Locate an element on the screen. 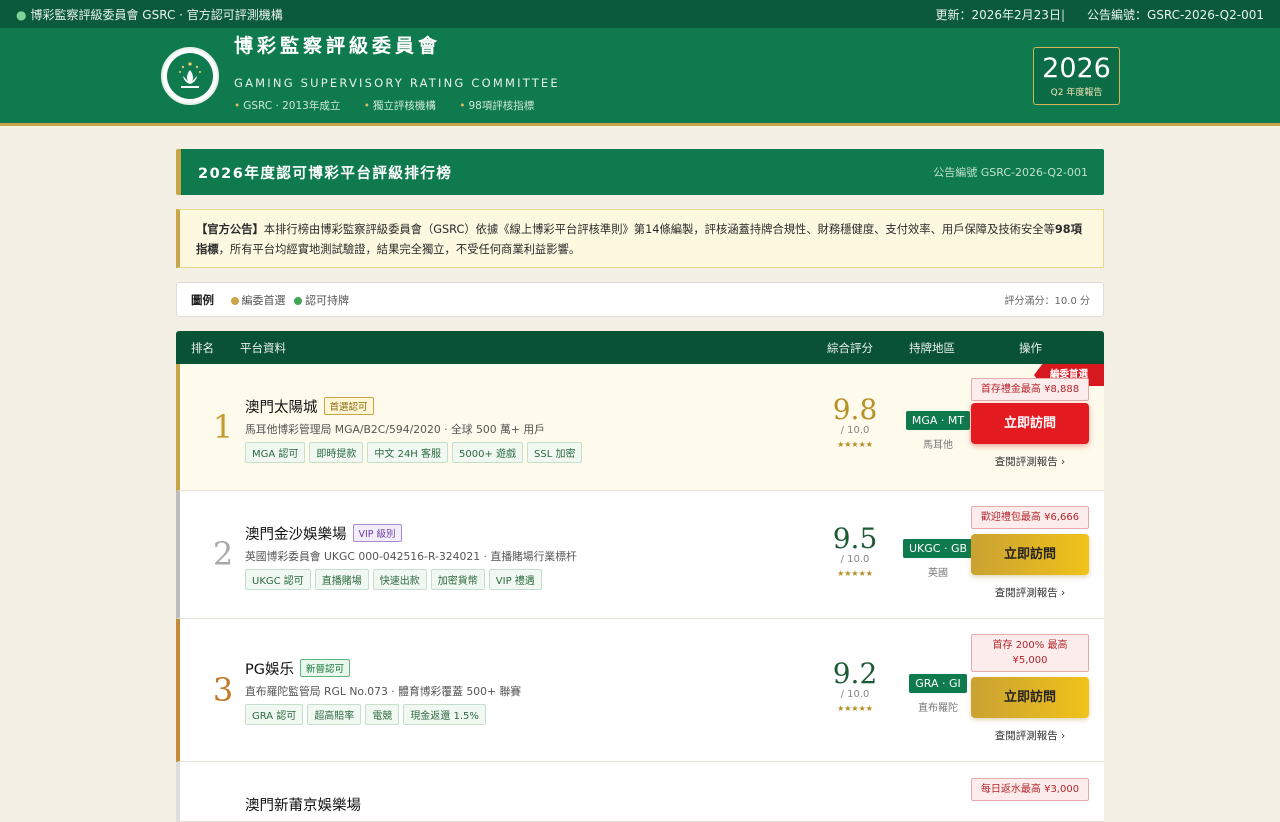 This screenshot has width=1280, height=822. year-report-box: 2026 Q2 年度報告 is located at coordinates (1076, 76).